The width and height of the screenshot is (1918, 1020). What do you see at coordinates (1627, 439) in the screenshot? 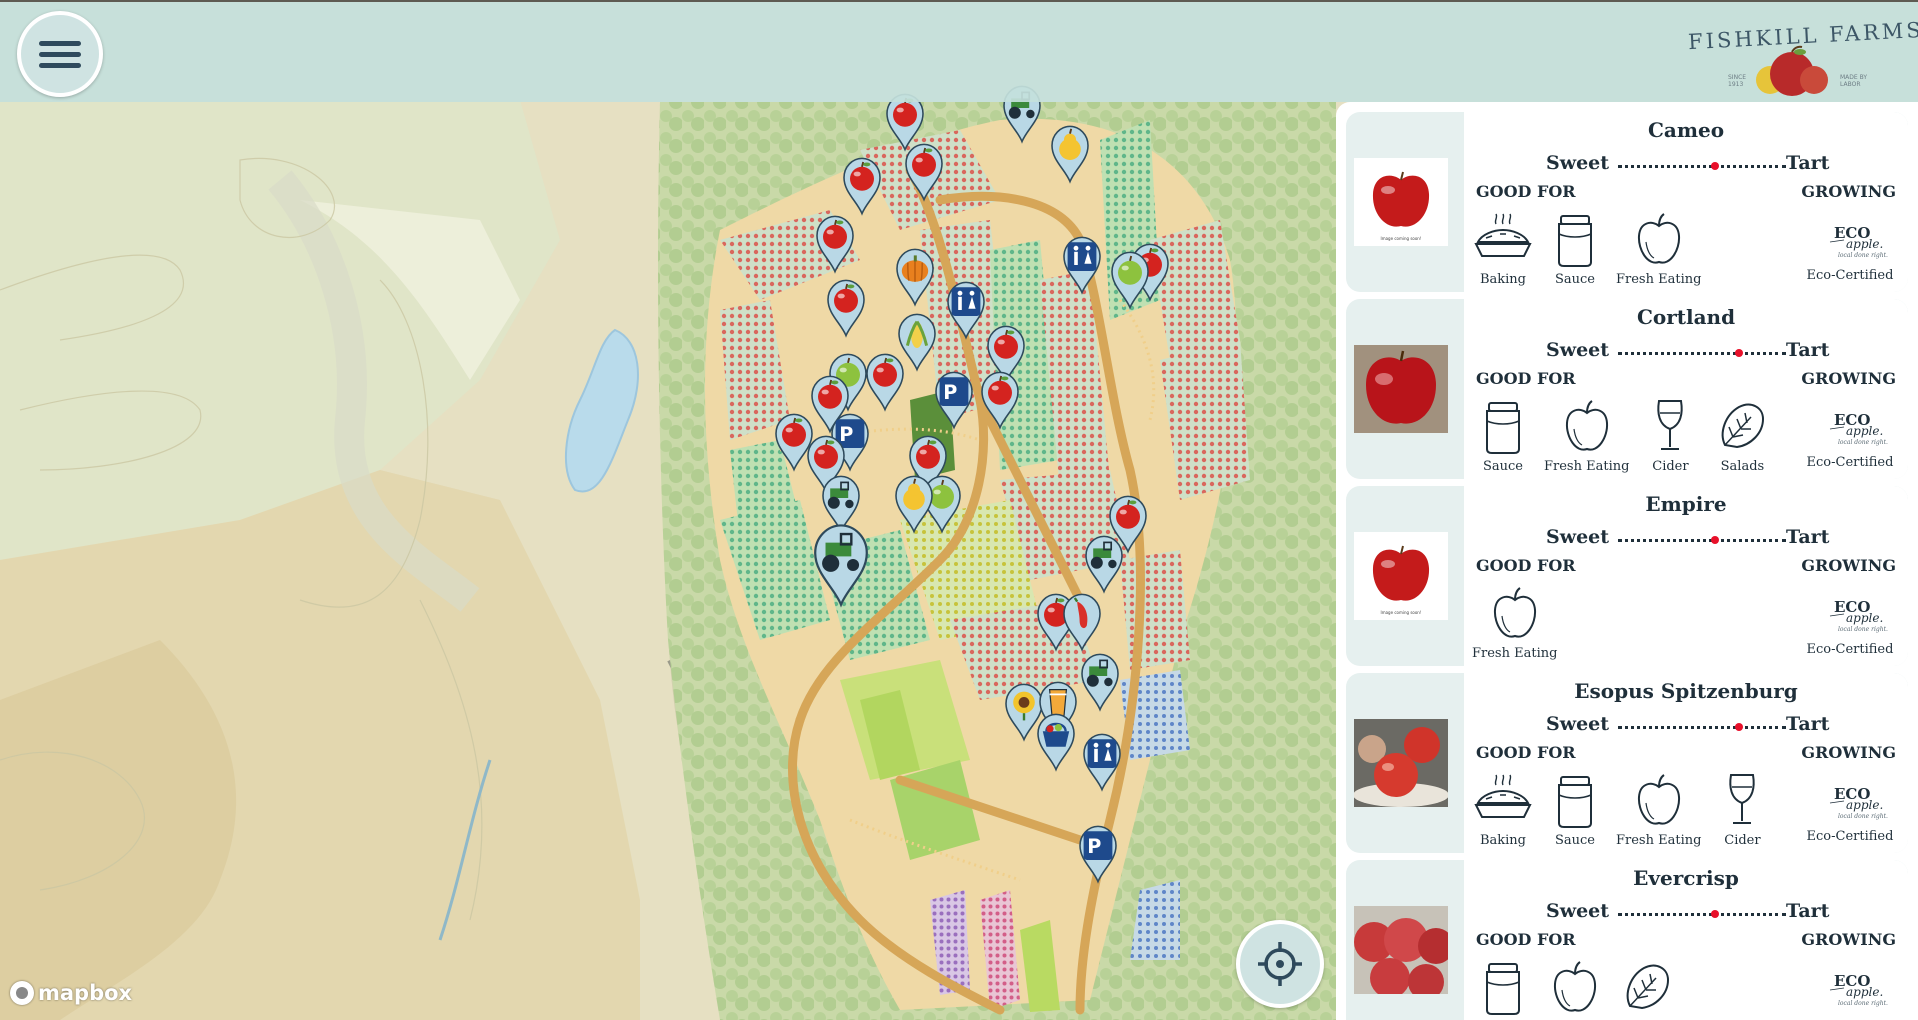
I see `uses-list: Sauce Fresh Eating Cider Salads` at bounding box center [1627, 439].